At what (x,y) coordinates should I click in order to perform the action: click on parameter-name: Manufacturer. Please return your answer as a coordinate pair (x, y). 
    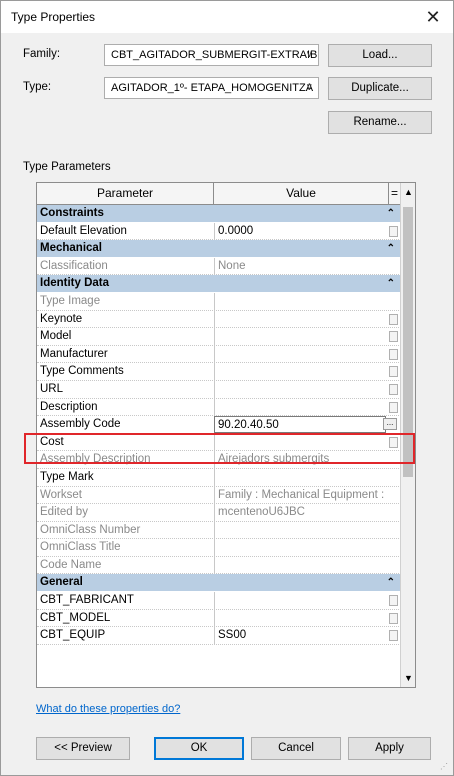
    Looking at the image, I should click on (74, 353).